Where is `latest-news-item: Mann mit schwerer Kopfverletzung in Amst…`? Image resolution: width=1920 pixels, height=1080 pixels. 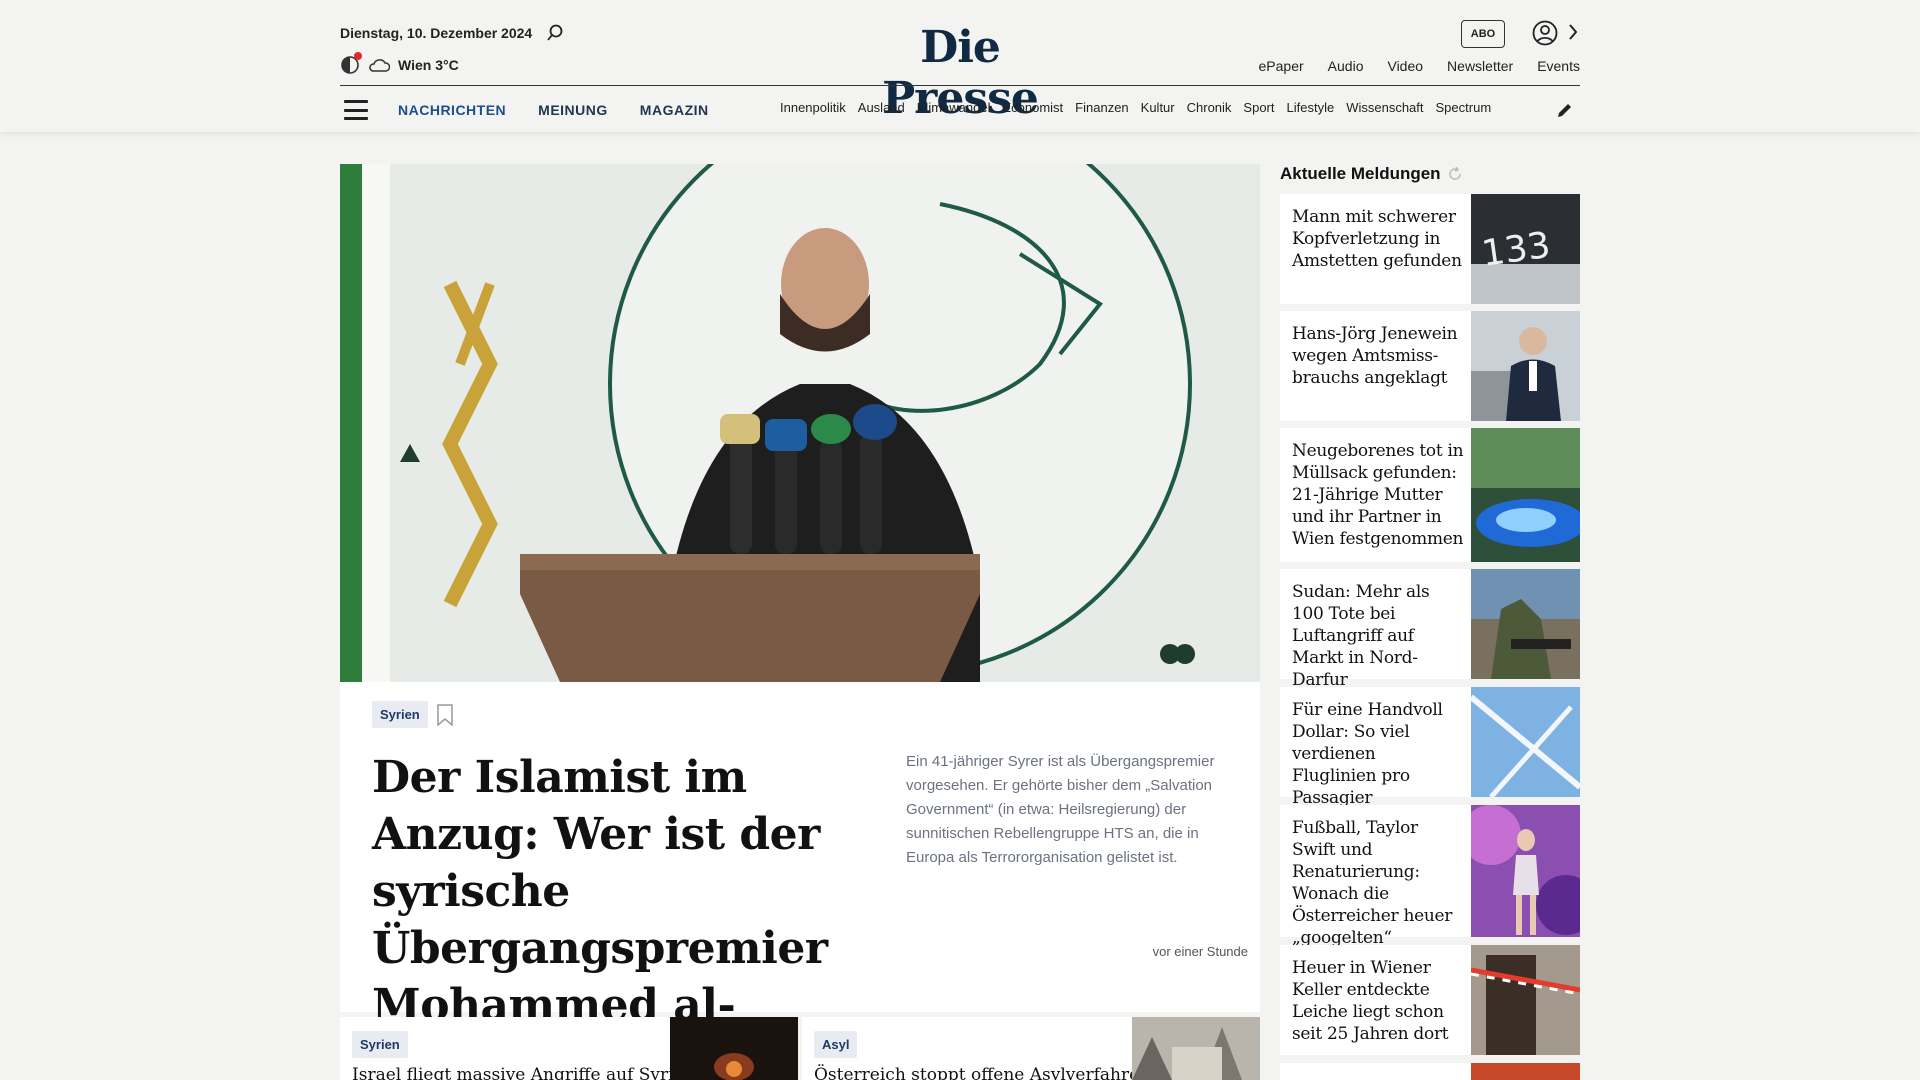 latest-news-item: Mann mit schwerer Kopfverletzung in Amst… is located at coordinates (1430, 249).